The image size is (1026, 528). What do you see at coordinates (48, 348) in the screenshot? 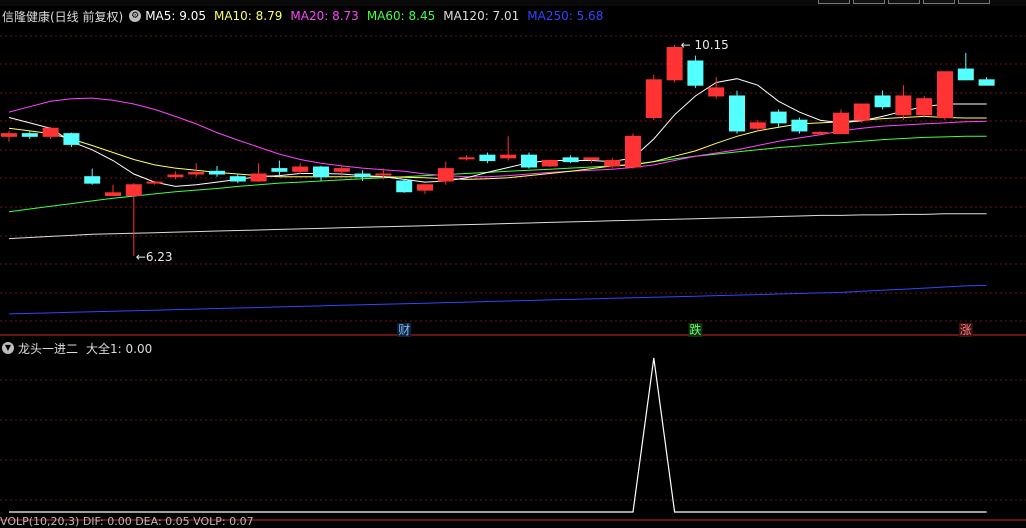
I see `indicator-title: 龙头一进二` at bounding box center [48, 348].